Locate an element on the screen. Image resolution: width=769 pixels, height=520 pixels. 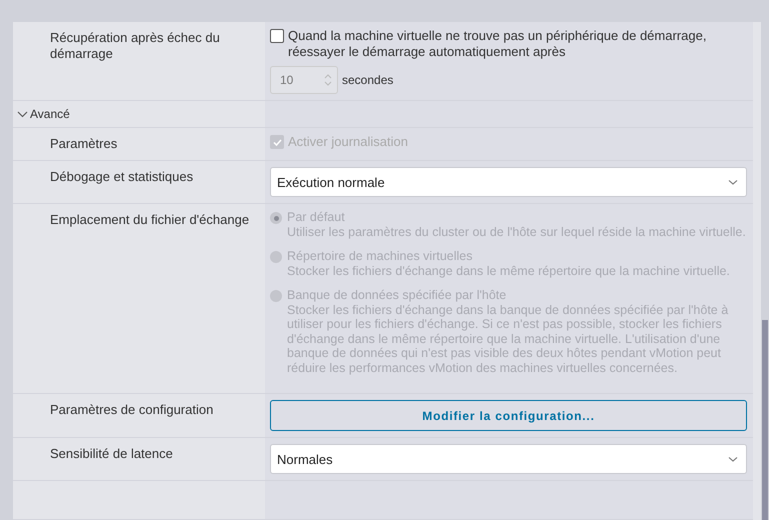
scrollbar-thumb is located at coordinates (765, 420).